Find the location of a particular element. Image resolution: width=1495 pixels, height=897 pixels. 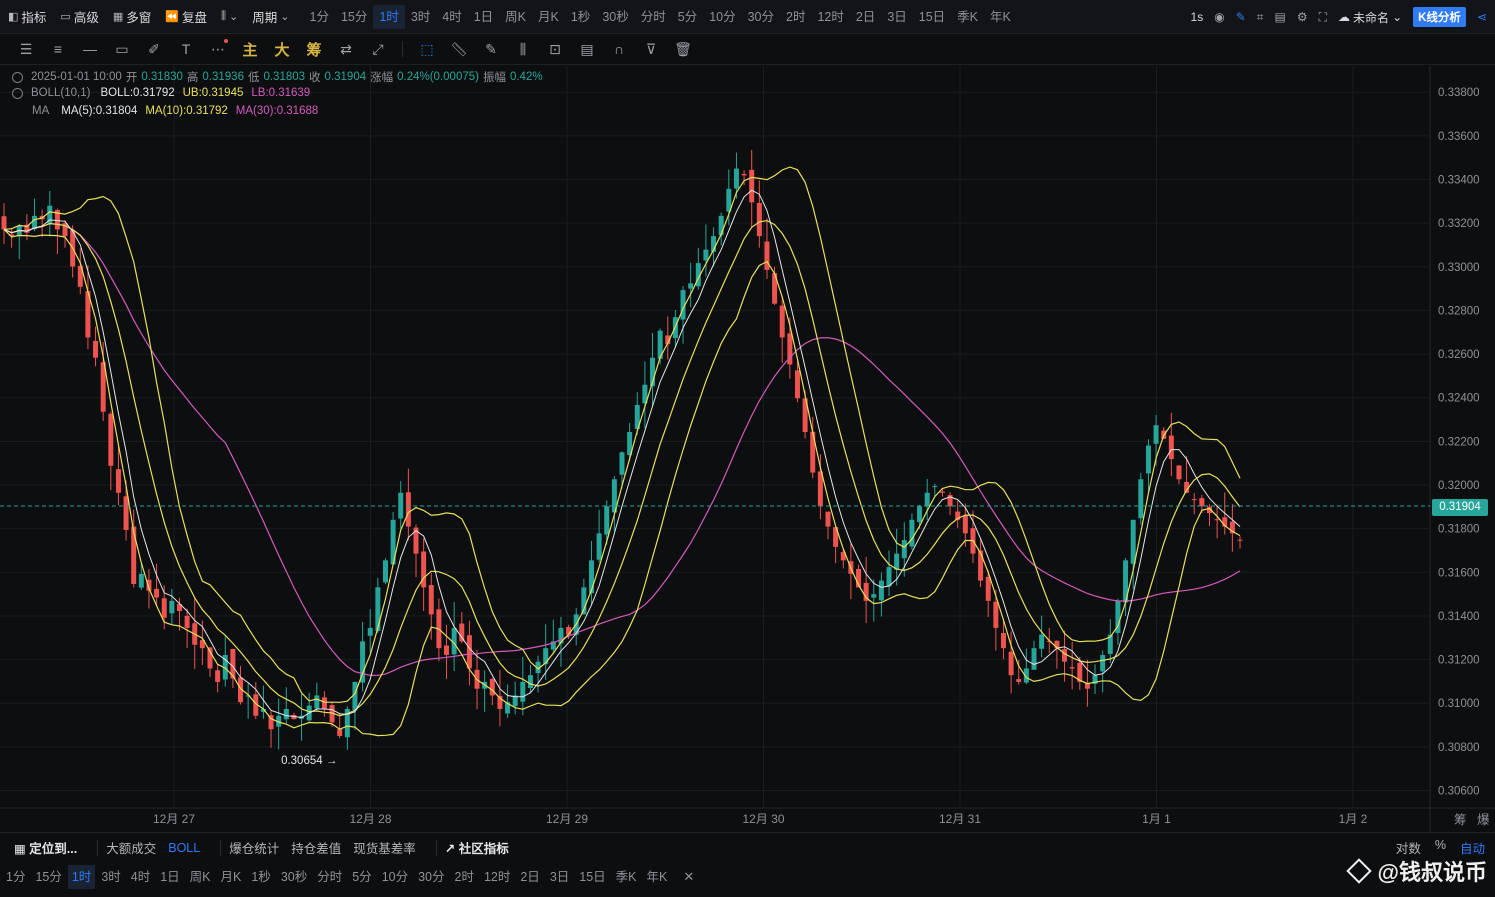

bottom-interval-tab-19: 季K is located at coordinates (626, 877).